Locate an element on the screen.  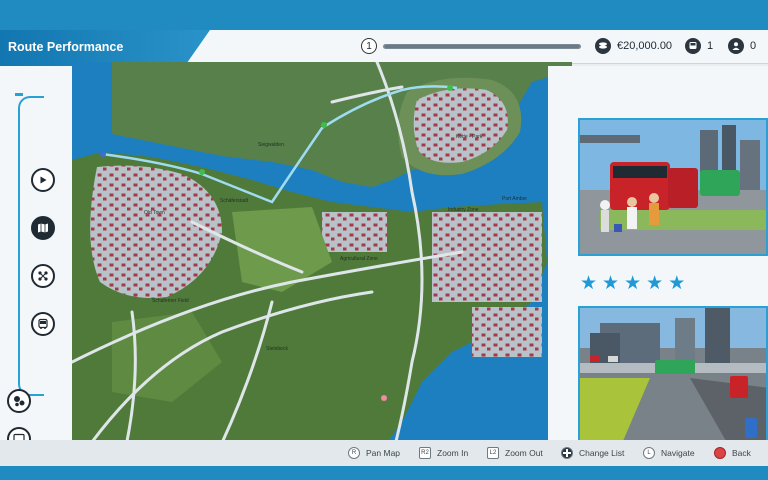
sidebar-item-map is located at coordinates (43, 228).